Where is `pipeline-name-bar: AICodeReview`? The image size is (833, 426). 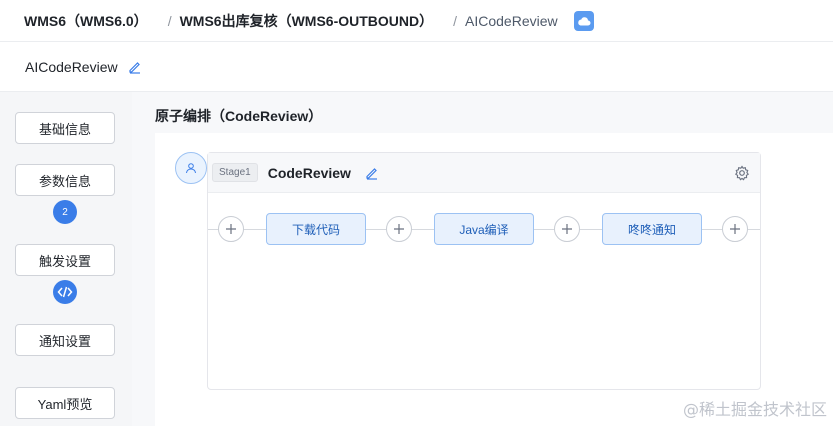
pipeline-name-bar: AICodeReview is located at coordinates (416, 67).